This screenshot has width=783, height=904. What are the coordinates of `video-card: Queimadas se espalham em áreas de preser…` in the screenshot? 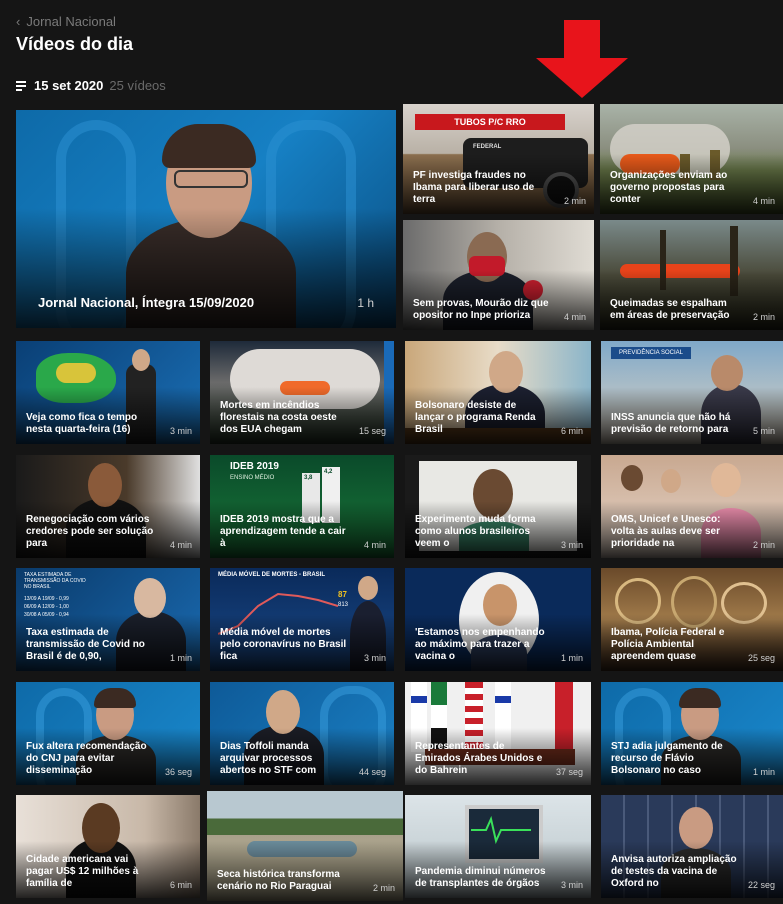 It's located at (691, 275).